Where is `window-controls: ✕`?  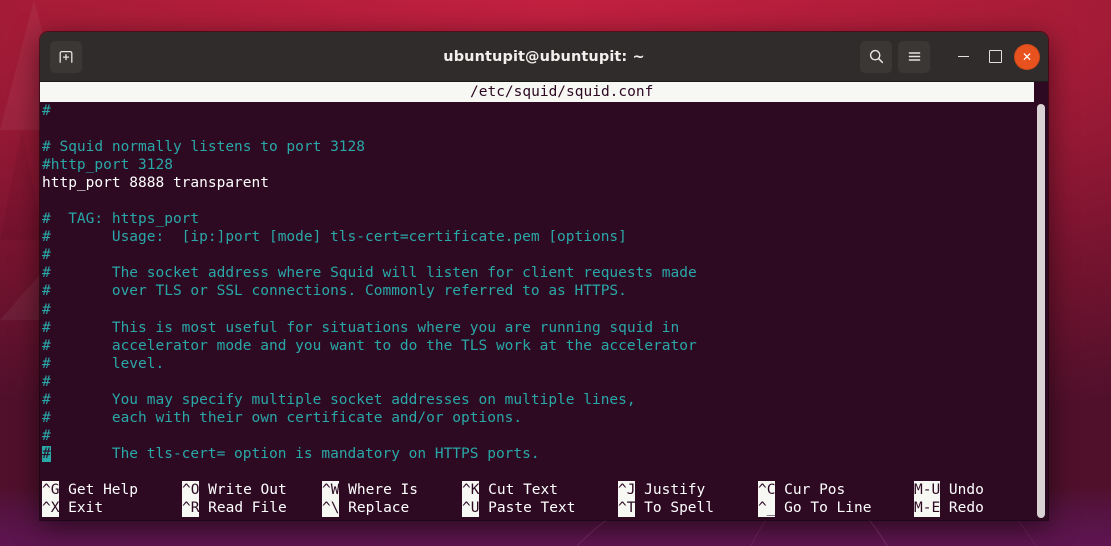 window-controls: ✕ is located at coordinates (950, 56).